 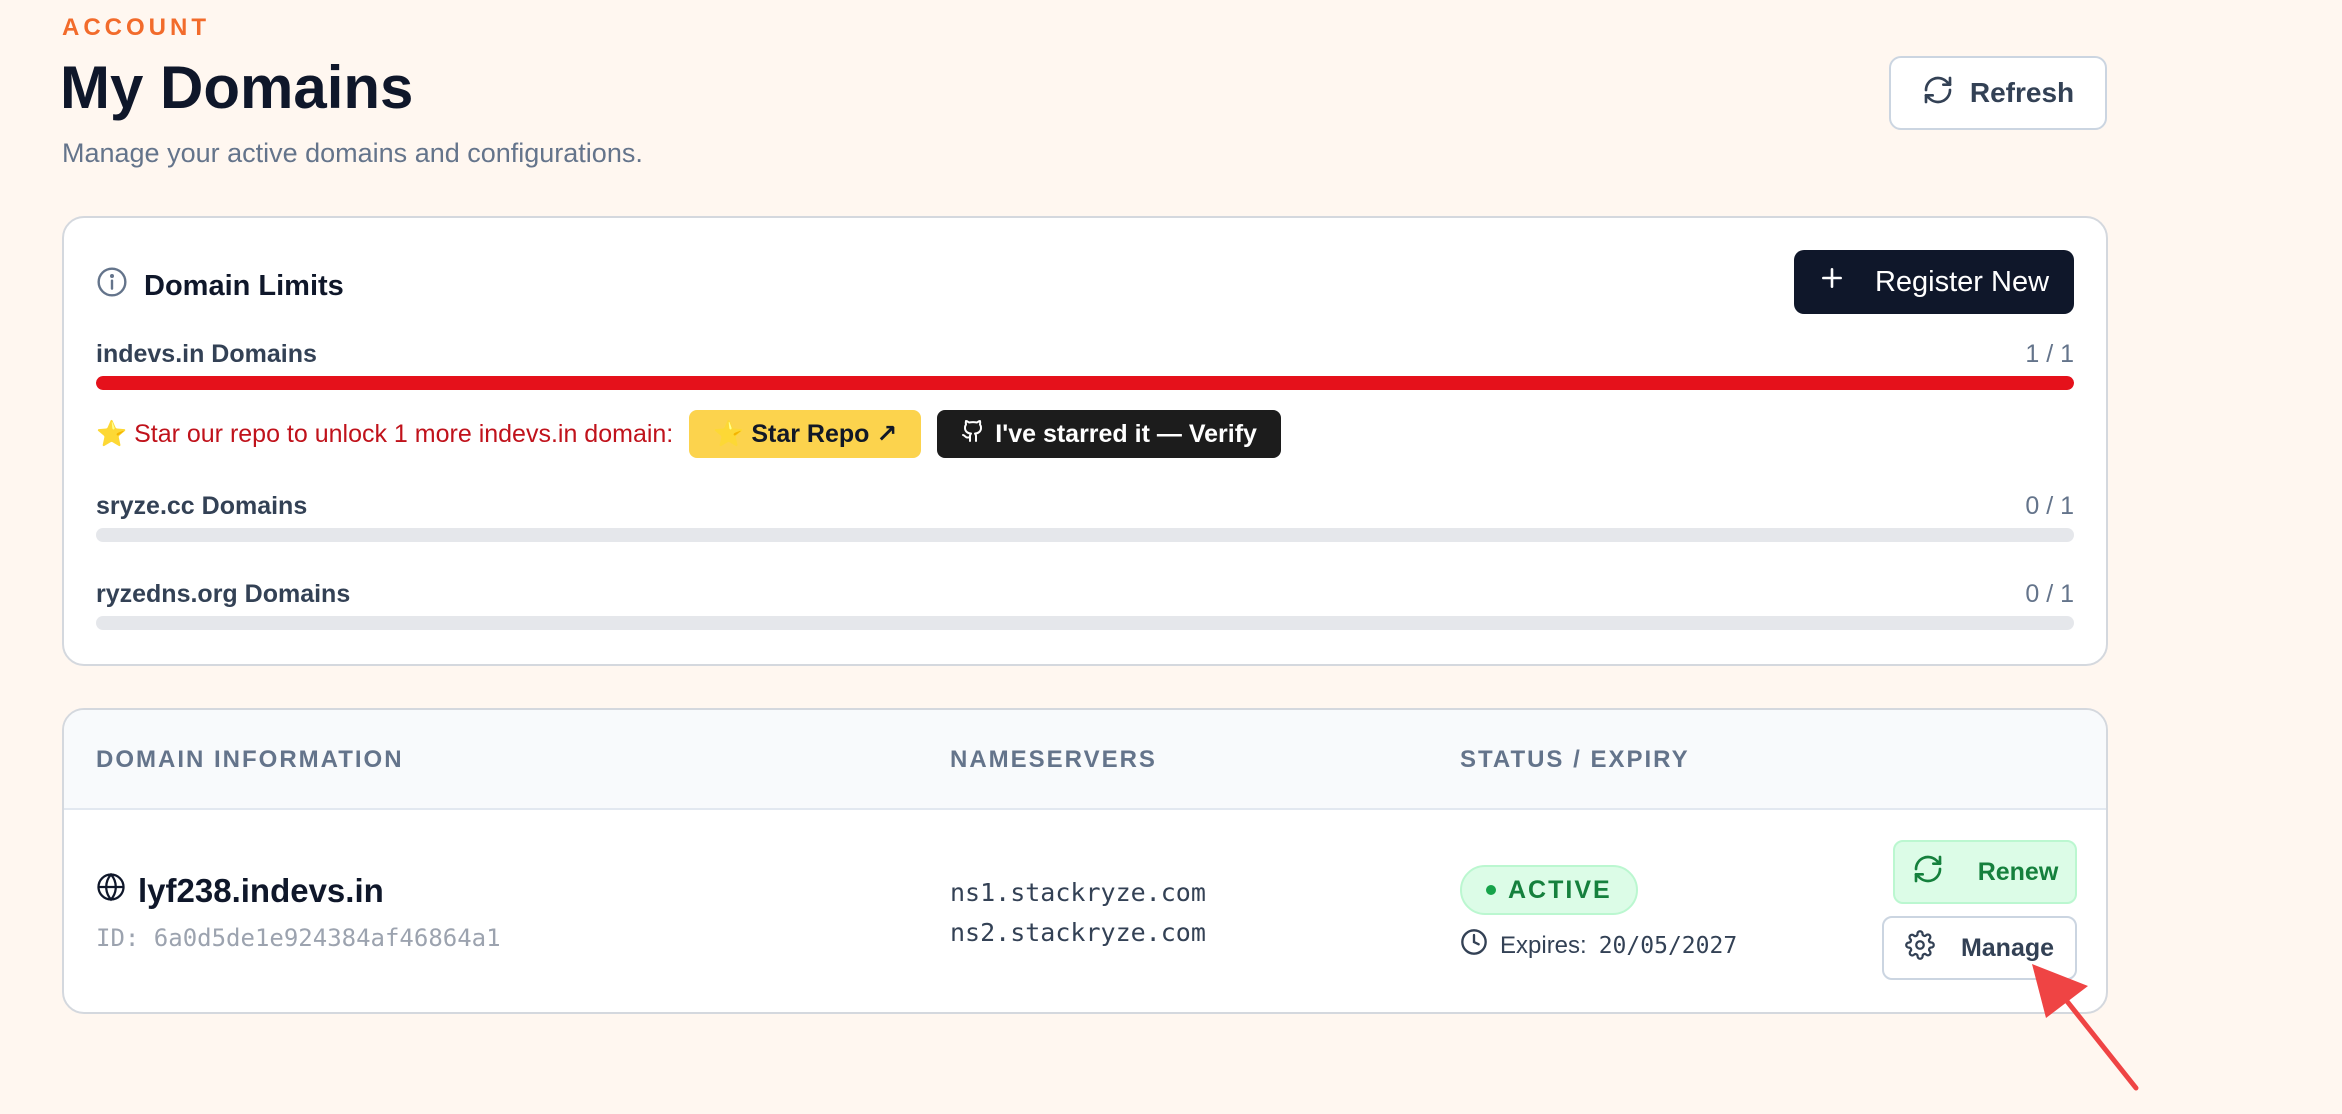 What do you see at coordinates (1668, 945) in the screenshot?
I see `expires-date: 20/05/2027` at bounding box center [1668, 945].